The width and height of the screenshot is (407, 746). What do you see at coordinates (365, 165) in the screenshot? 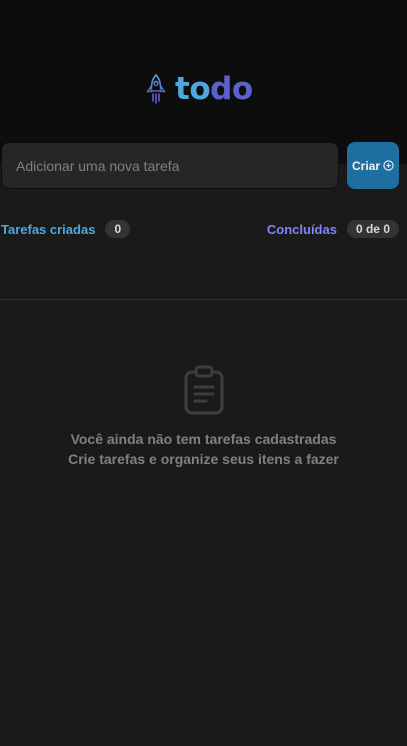
I see `create-button-label: Criar` at bounding box center [365, 165].